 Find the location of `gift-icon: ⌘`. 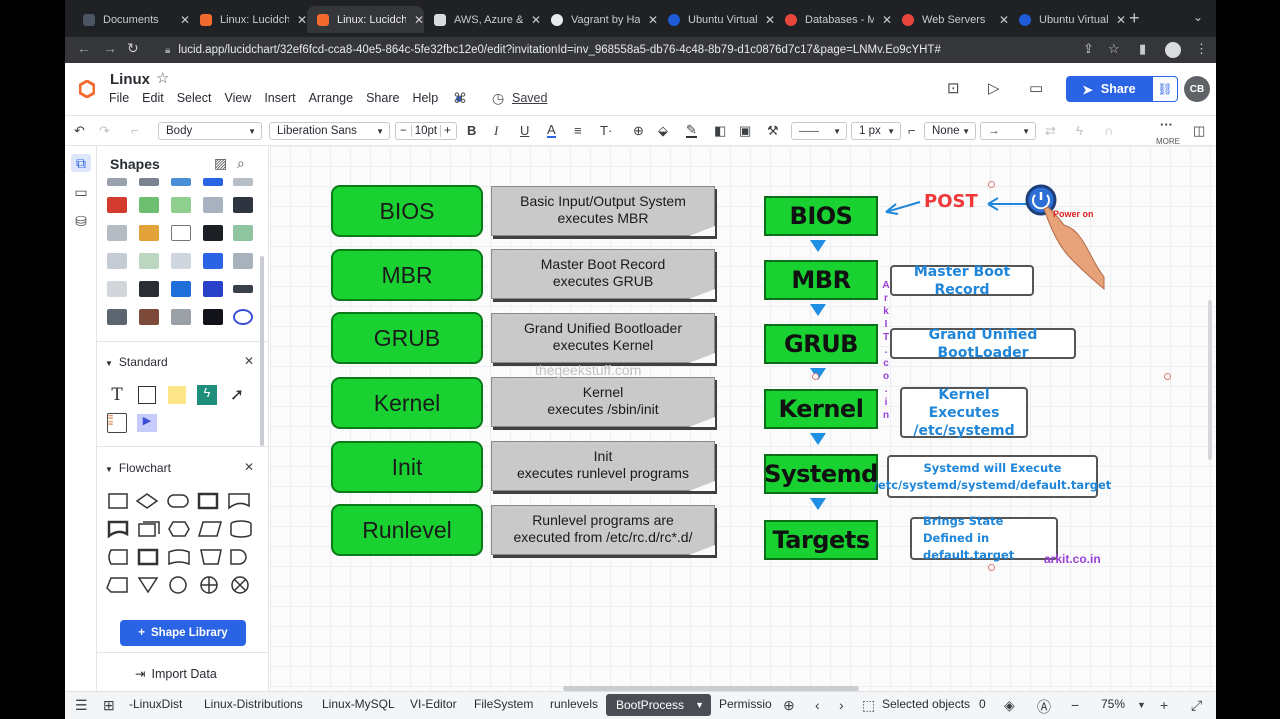

gift-icon: ⌘ is located at coordinates (460, 98).